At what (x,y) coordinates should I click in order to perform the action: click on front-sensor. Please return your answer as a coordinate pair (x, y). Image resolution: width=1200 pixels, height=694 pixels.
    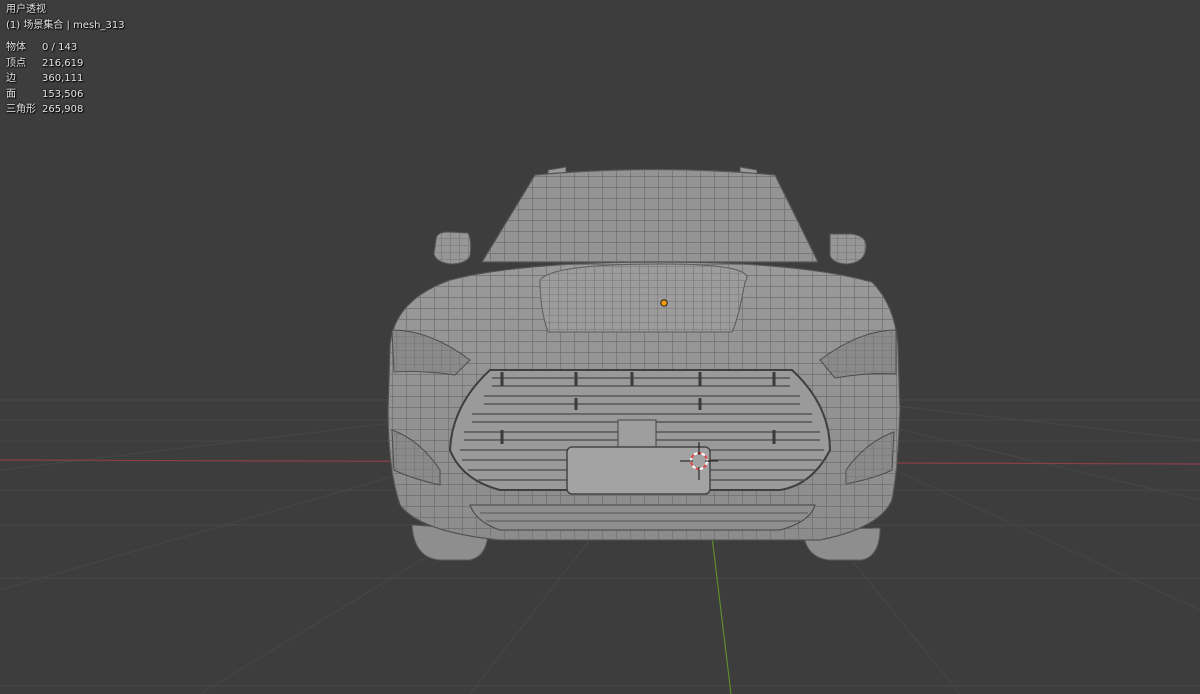
    Looking at the image, I should click on (637, 434).